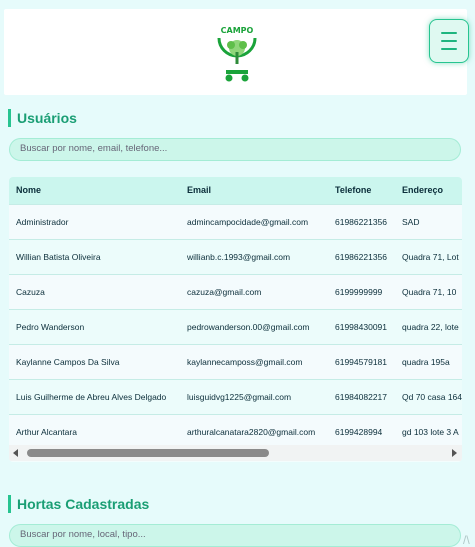  Describe the element at coordinates (361, 327) in the screenshot. I see `table-cell: 61998430091` at that location.